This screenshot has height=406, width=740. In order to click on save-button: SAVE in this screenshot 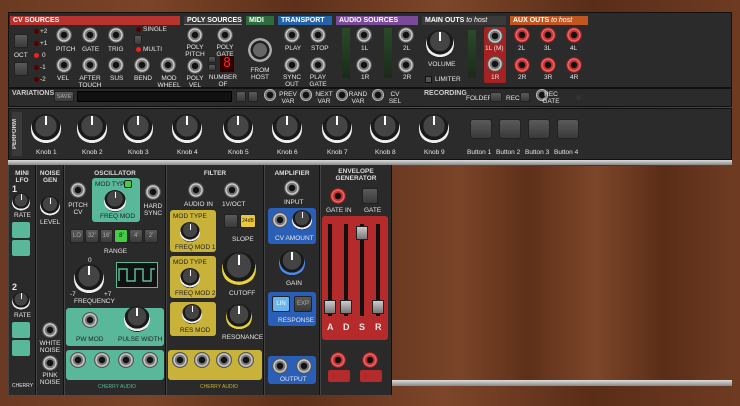, I will do `click(64, 96)`.